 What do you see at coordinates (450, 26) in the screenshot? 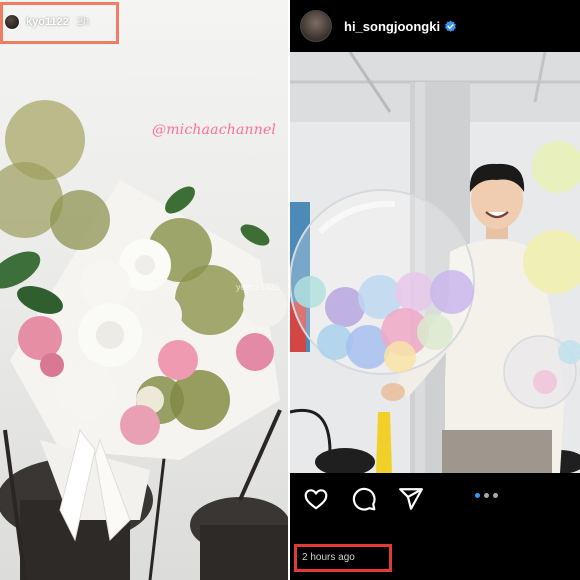
I see `verified-badge-icon` at bounding box center [450, 26].